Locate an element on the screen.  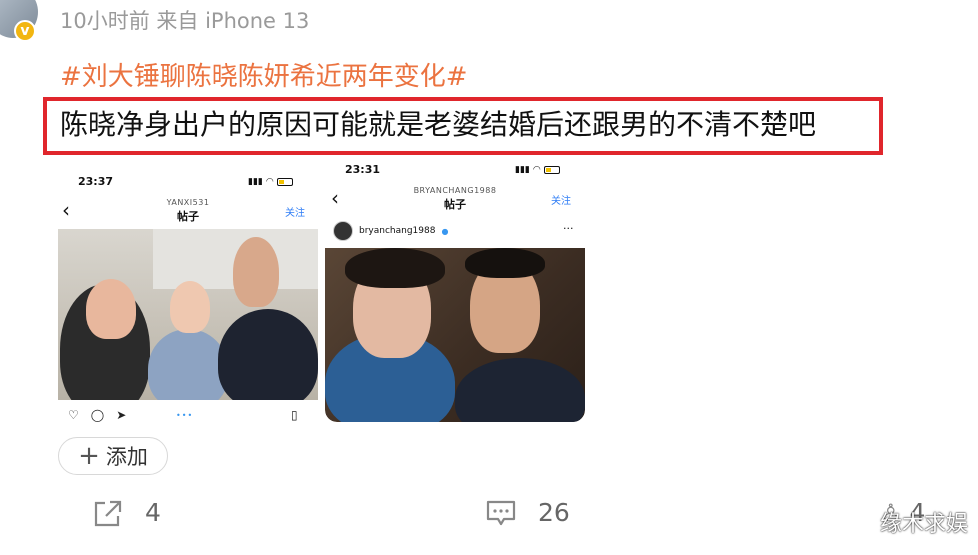
embedded-screenshot-1: 23:37 ▮▮▮ ◠ ‹ YANXI531 帖子 关注 ♡ ◯ ➤ ••• ▯ is located at coordinates (188, 296).